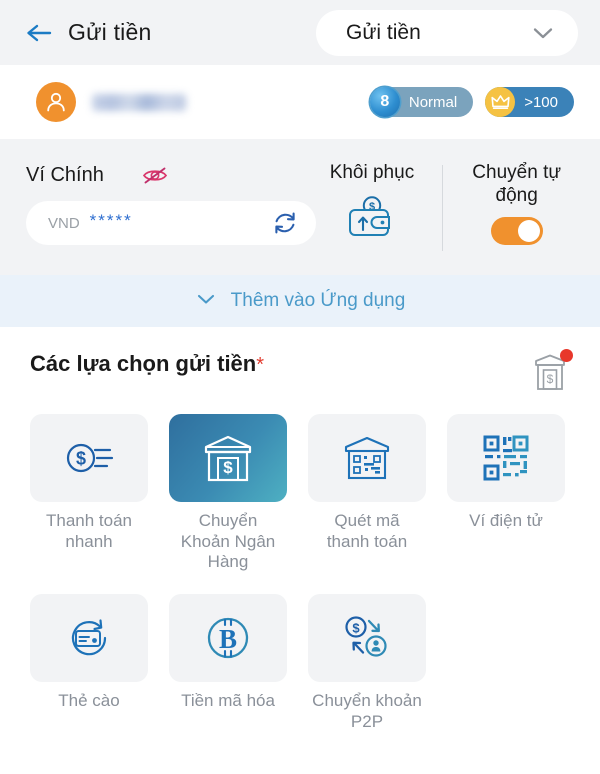 The width and height of the screenshot is (600, 774). Describe the element at coordinates (433, 102) in the screenshot. I see `status-badge-label: Normal` at that location.